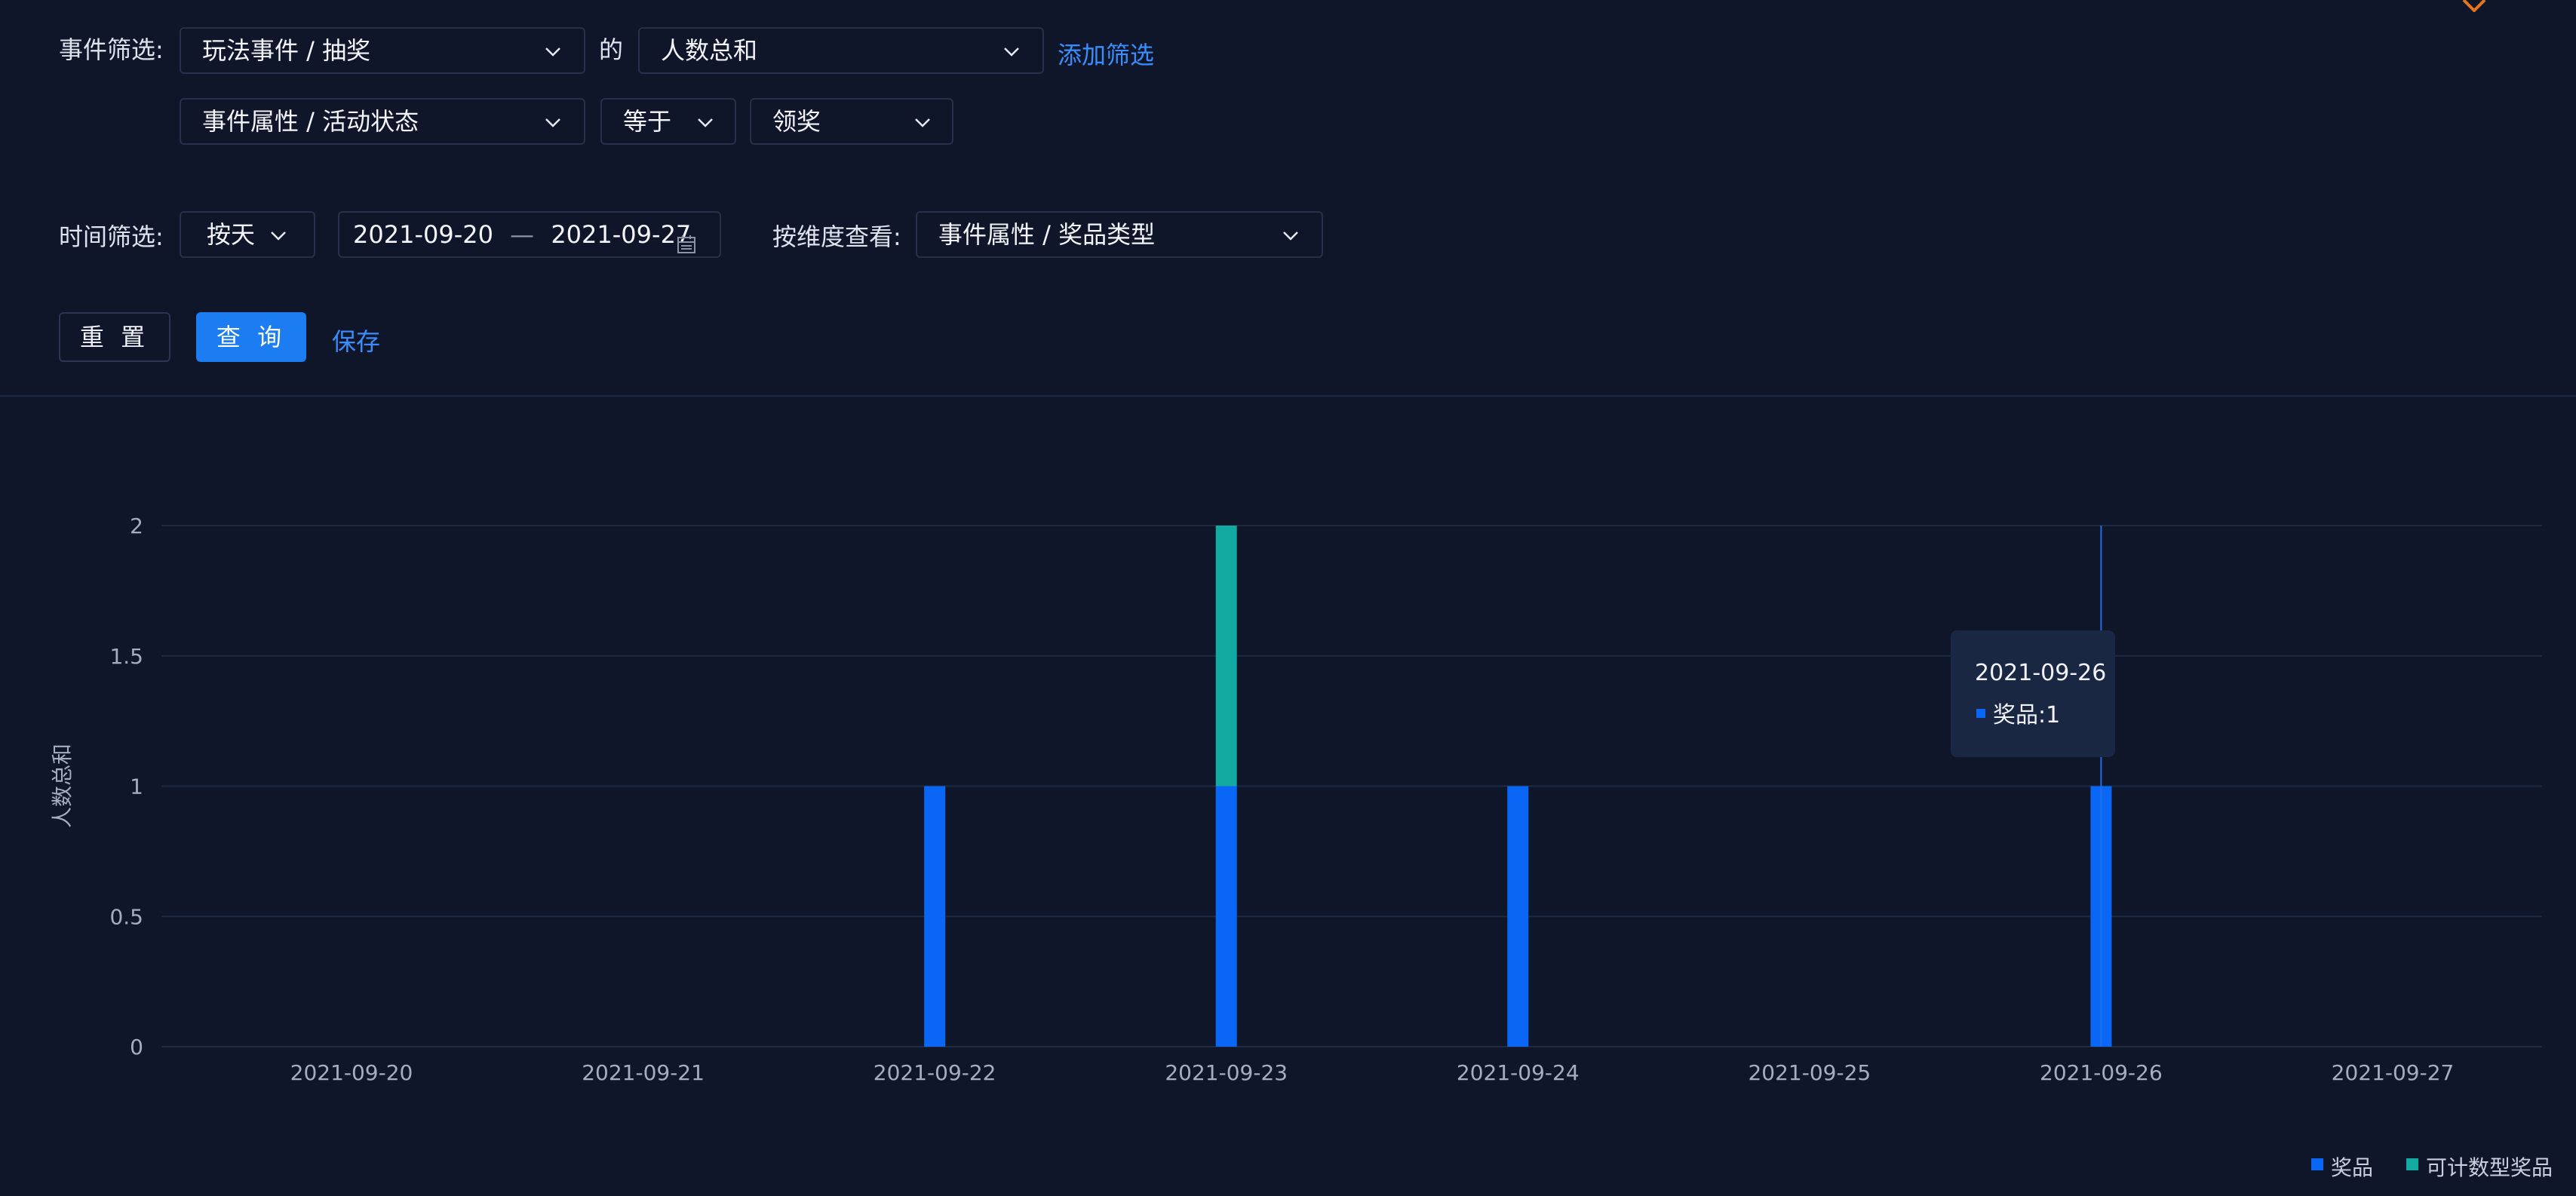  What do you see at coordinates (126, 916) in the screenshot?
I see `y-tick-label: 0.5` at bounding box center [126, 916].